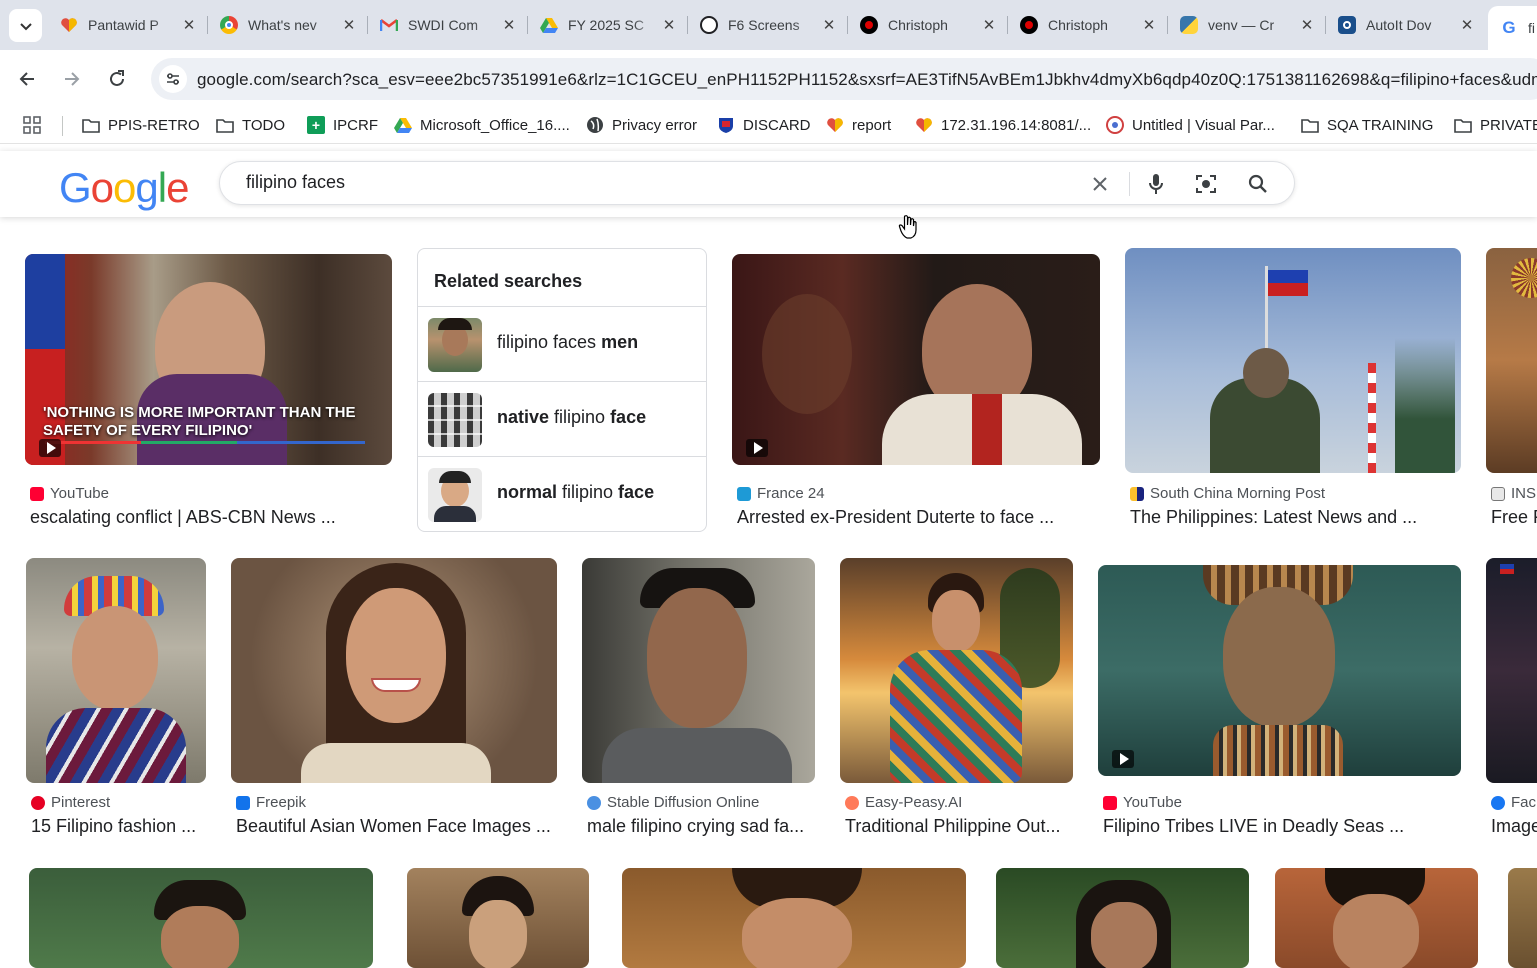 This screenshot has height=968, width=1537. What do you see at coordinates (1129, 184) in the screenshot?
I see `search-divider` at bounding box center [1129, 184].